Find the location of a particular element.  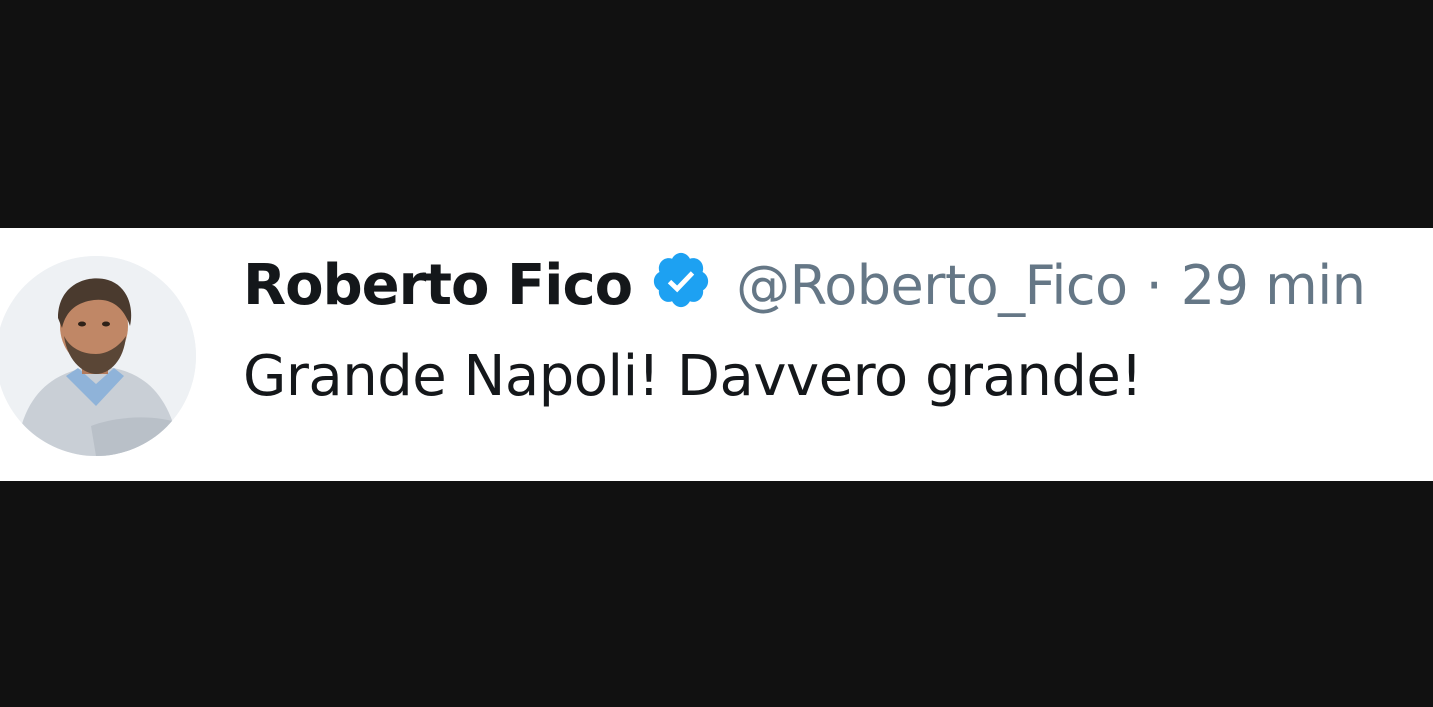

tweet-text: Grande Napoli! Davvero grande! is located at coordinates (693, 376).